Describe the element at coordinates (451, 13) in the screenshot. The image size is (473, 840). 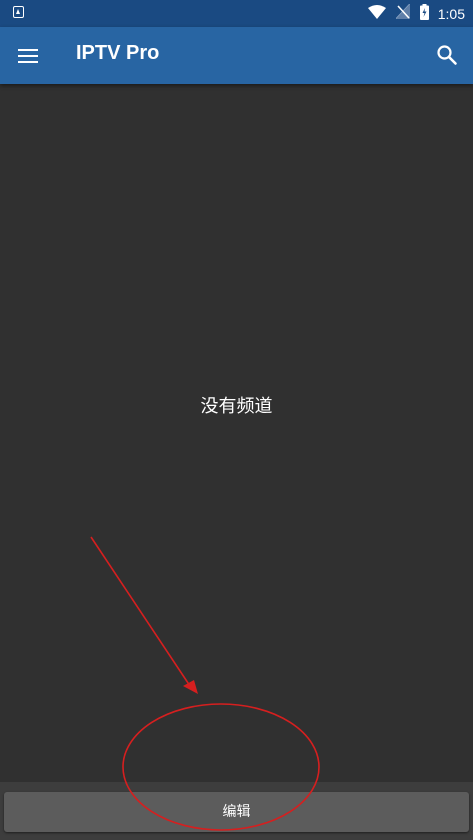
I see `status-time: 1:05` at that location.